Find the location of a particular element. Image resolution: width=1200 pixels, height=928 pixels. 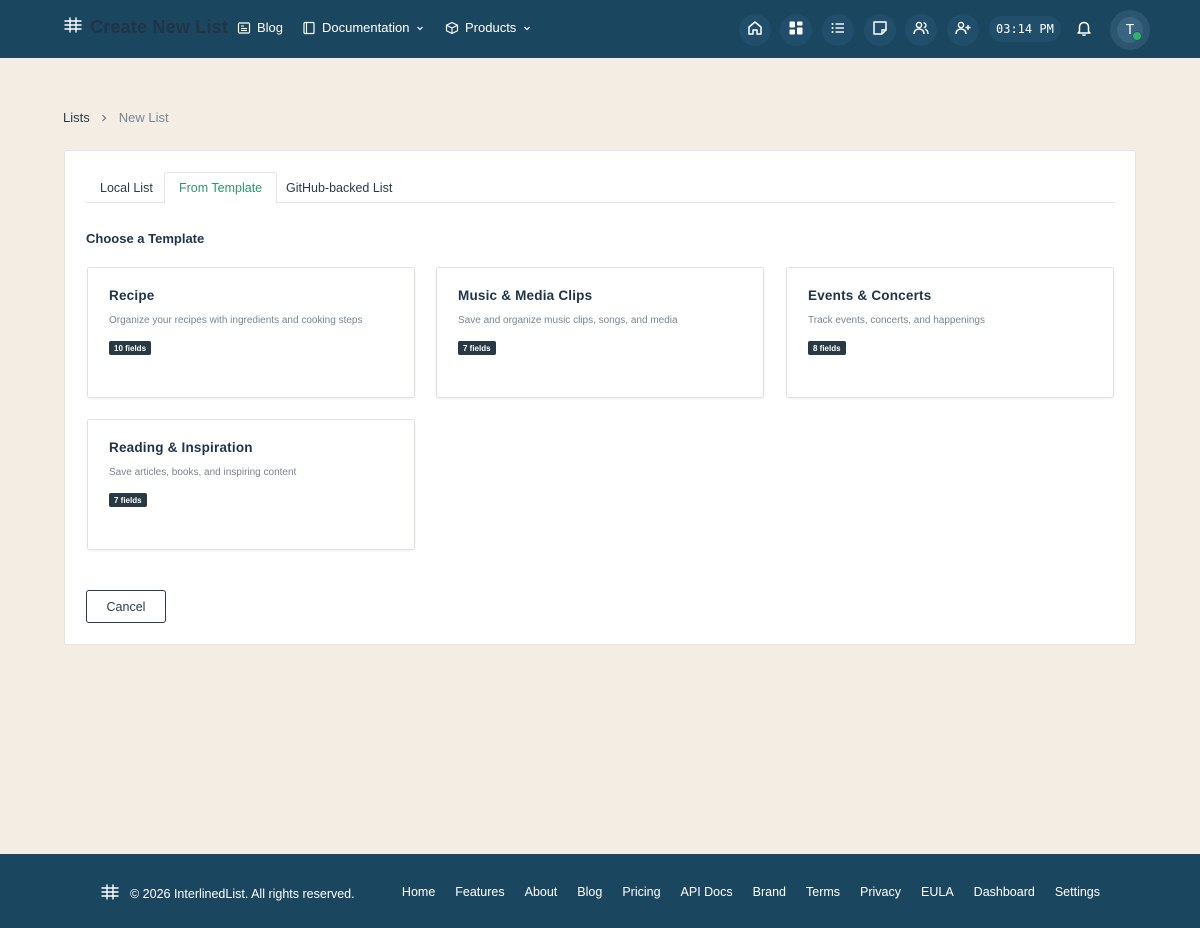

tab-github-backed-list: GitHub-backed List is located at coordinates (339, 187).